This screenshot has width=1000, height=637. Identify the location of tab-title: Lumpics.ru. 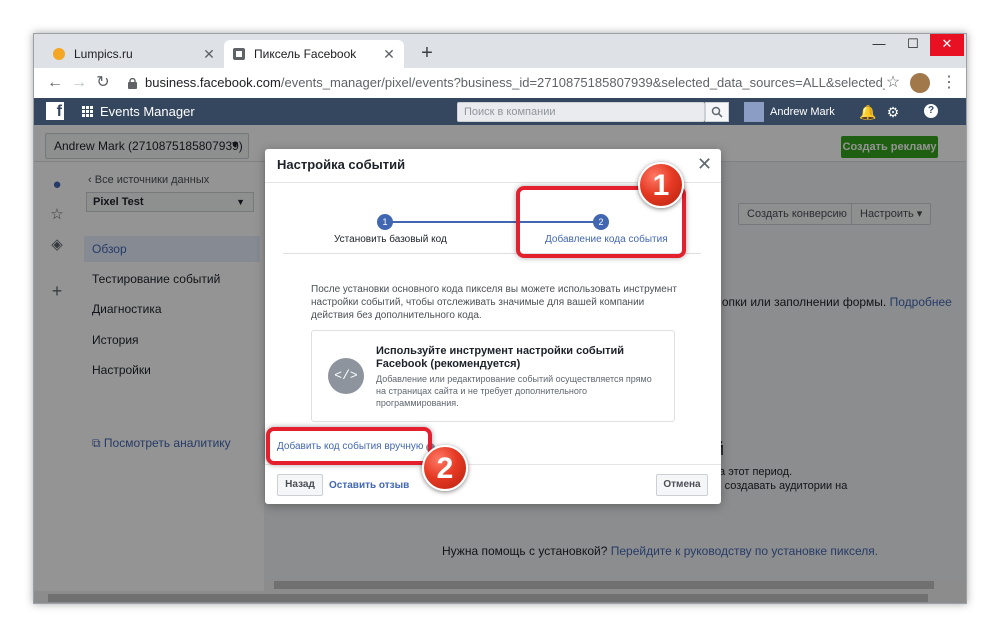
(103, 54).